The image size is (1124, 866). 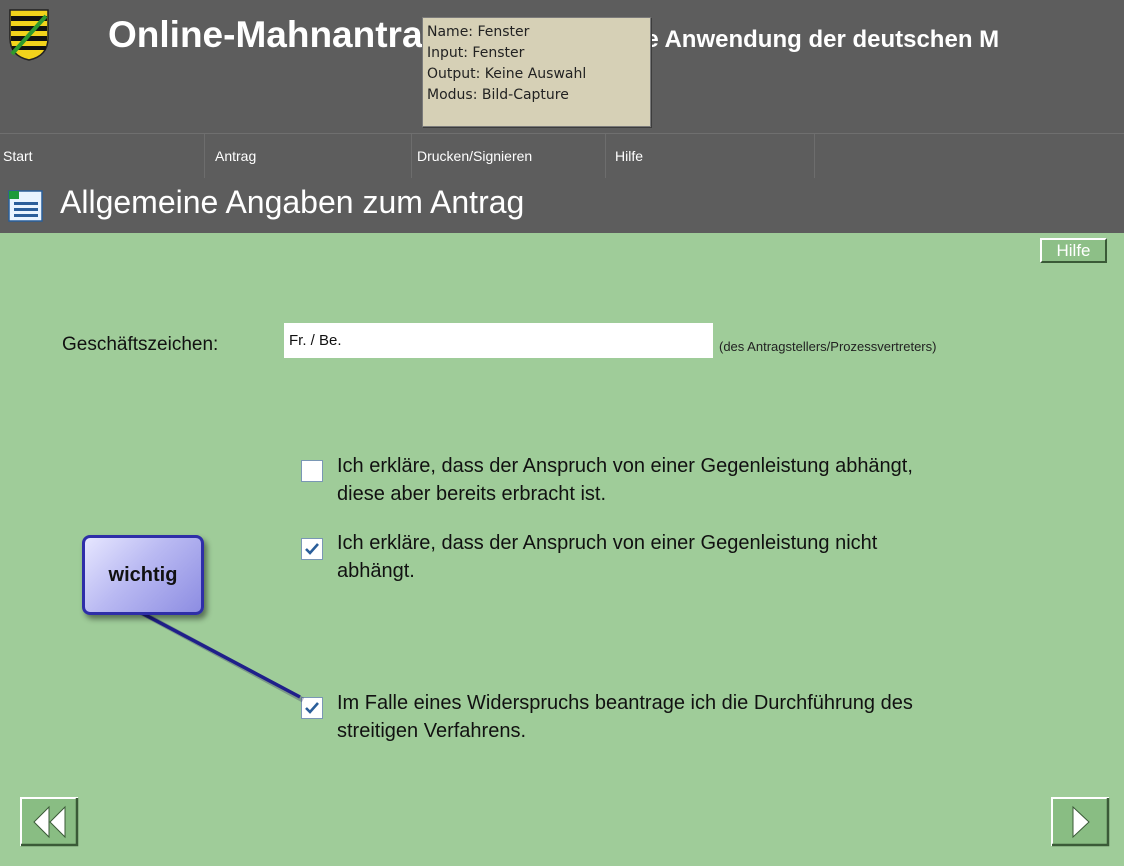 I want to click on right-arrow-icon, so click(x=1080, y=822).